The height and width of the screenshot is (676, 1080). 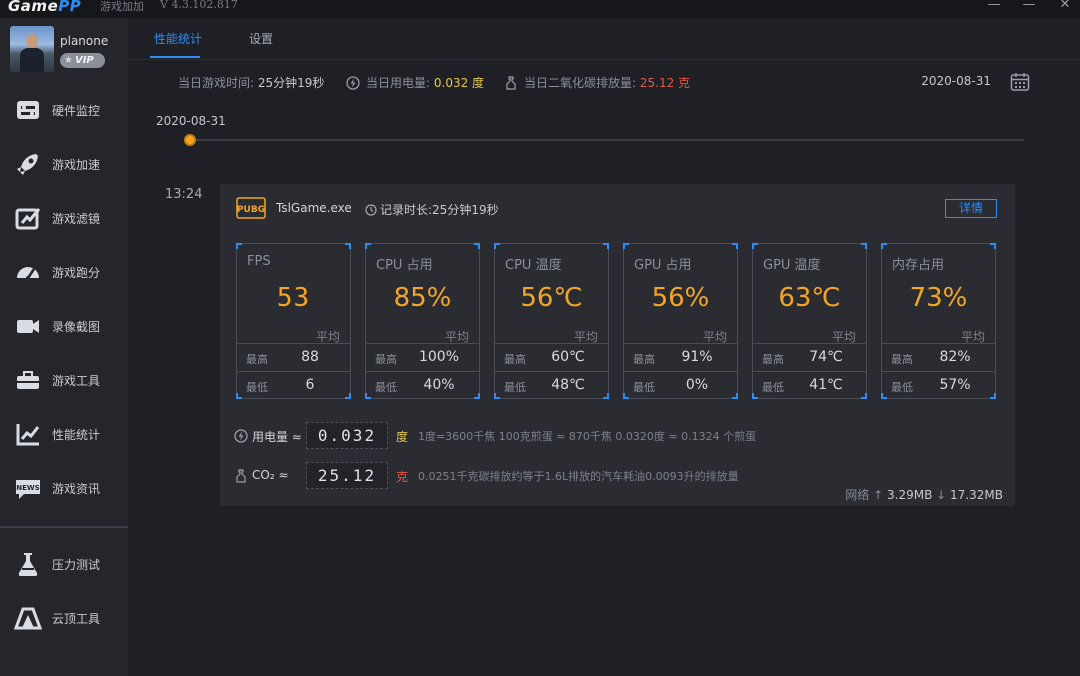 I want to click on vip-badge: ★ VIP, so click(x=82, y=60).